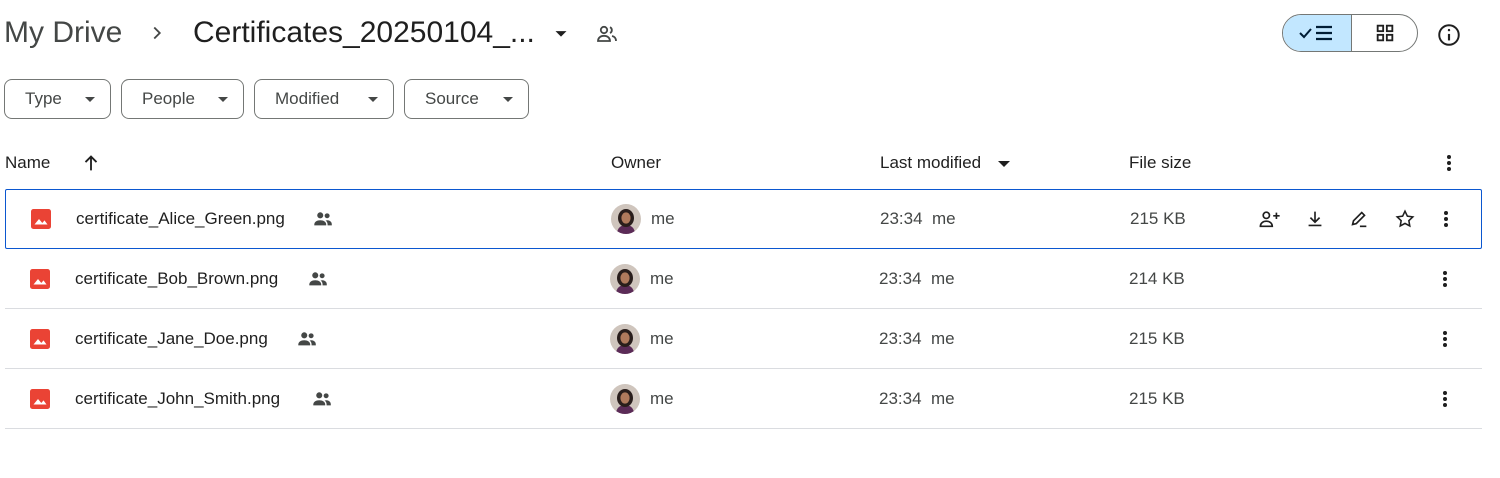 The width and height of the screenshot is (1500, 478). What do you see at coordinates (63, 33) in the screenshot?
I see `breadcrumb-root: My Drive` at bounding box center [63, 33].